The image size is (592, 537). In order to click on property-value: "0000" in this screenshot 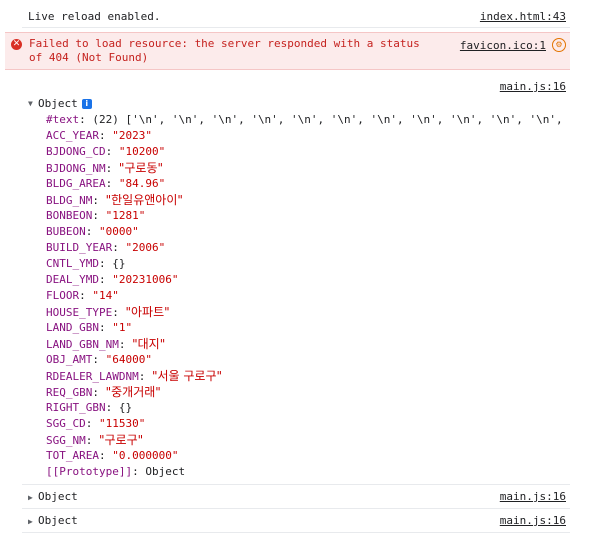, I will do `click(119, 231)`.